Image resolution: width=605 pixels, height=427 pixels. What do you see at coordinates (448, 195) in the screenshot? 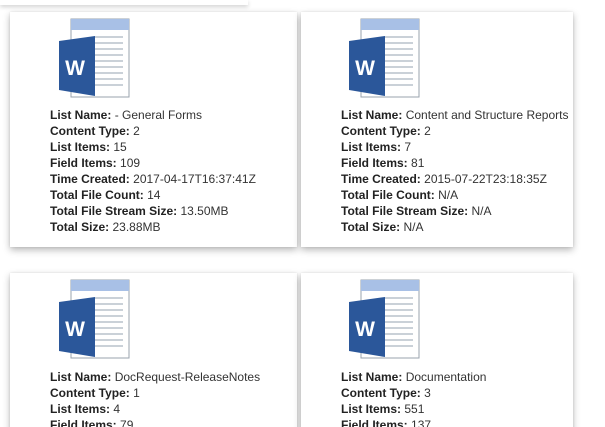
I see `total-file-count-value: N/A` at bounding box center [448, 195].